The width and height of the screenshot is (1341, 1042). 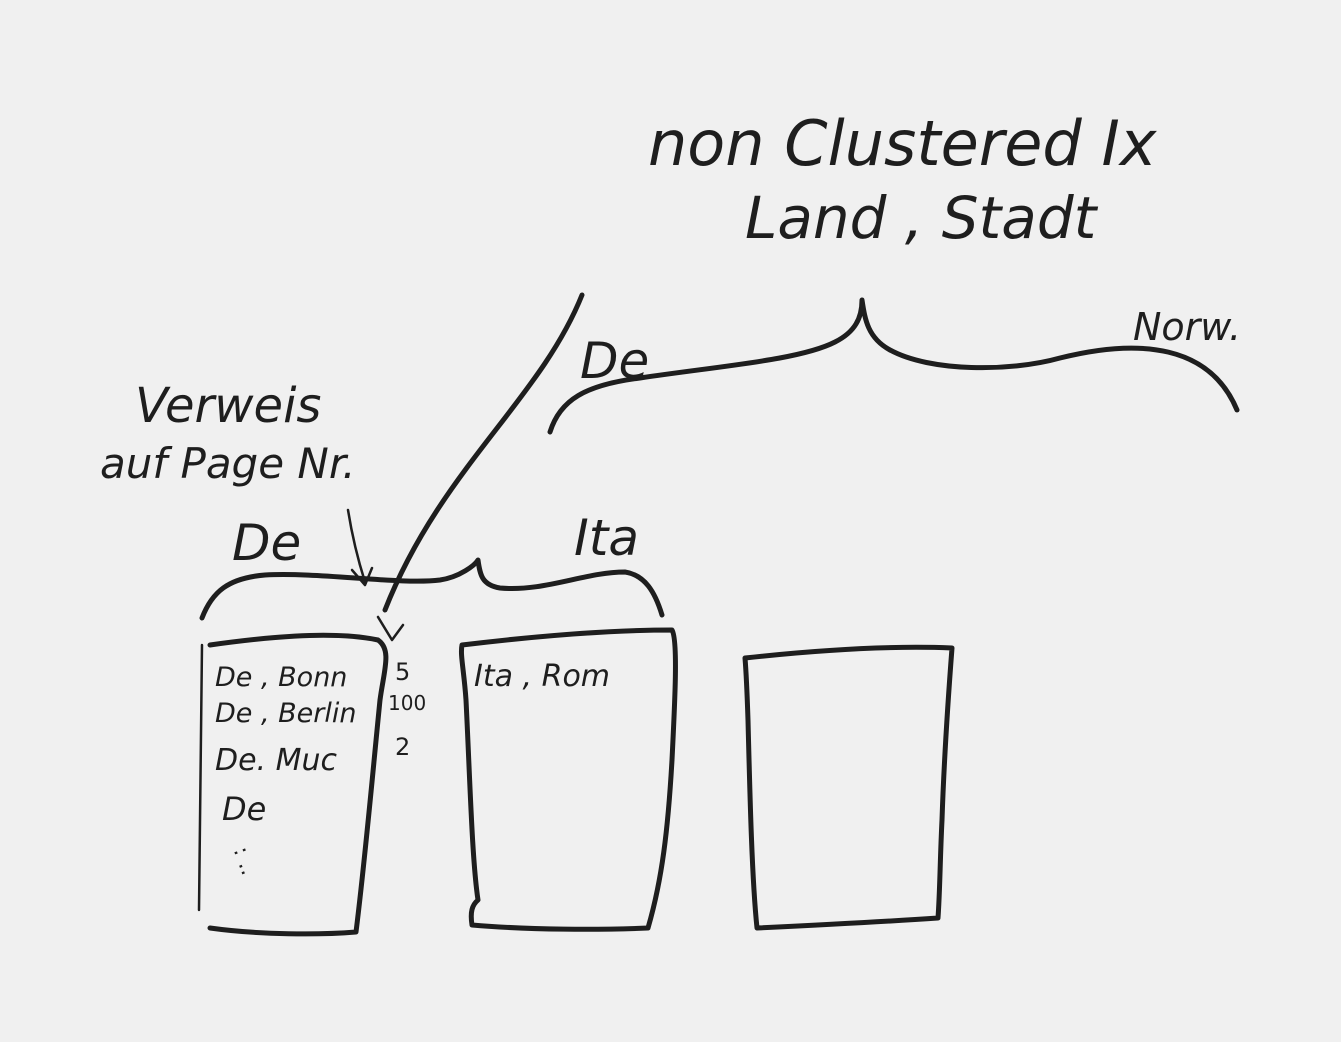 What do you see at coordinates (903, 143) in the screenshot?
I see `diagram-title: non Clustered Ix` at bounding box center [903, 143].